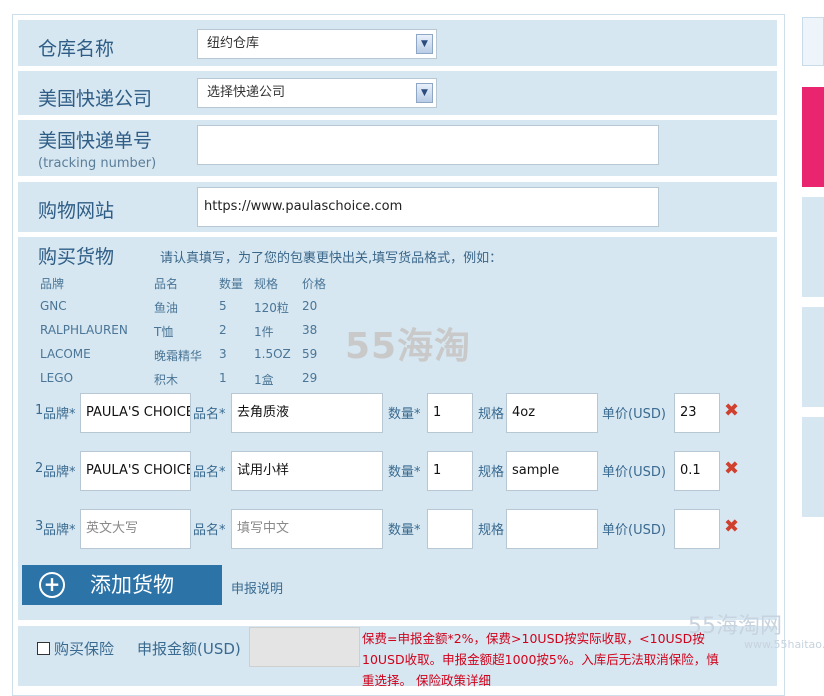  Describe the element at coordinates (784, 644) in the screenshot. I see `watermark-url: www.55haitao.com` at that location.